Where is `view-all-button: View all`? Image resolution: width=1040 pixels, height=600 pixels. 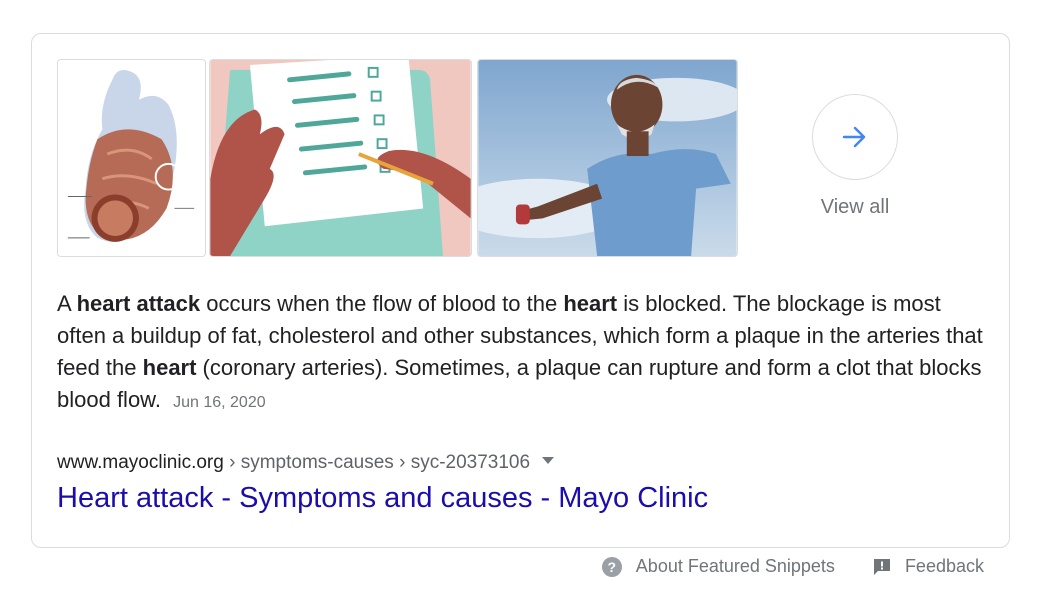 view-all-button: View all is located at coordinates (855, 156).